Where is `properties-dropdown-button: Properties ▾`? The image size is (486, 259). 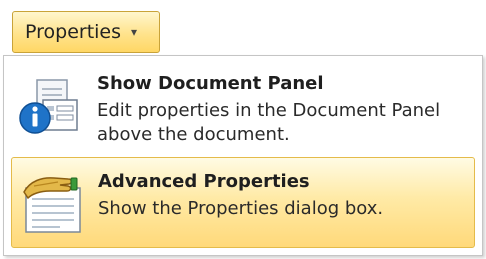 properties-dropdown-button: Properties ▾ is located at coordinates (86, 32).